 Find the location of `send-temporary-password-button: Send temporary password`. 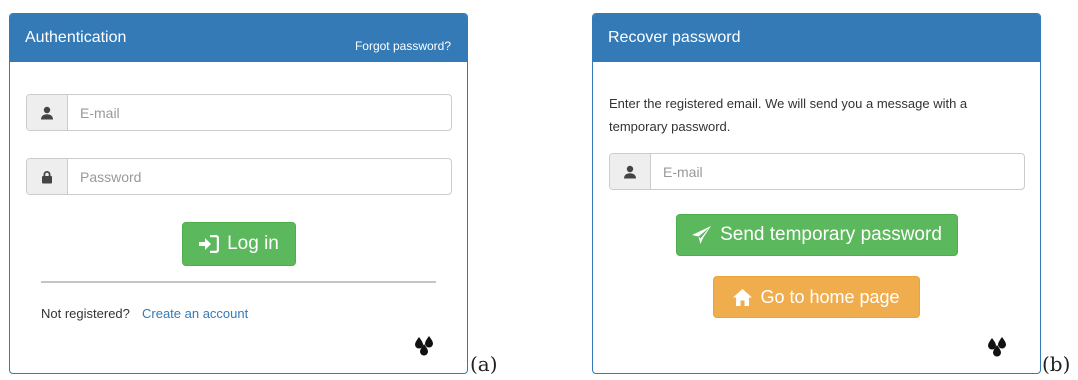

send-temporary-password-button: Send temporary password is located at coordinates (817, 235).